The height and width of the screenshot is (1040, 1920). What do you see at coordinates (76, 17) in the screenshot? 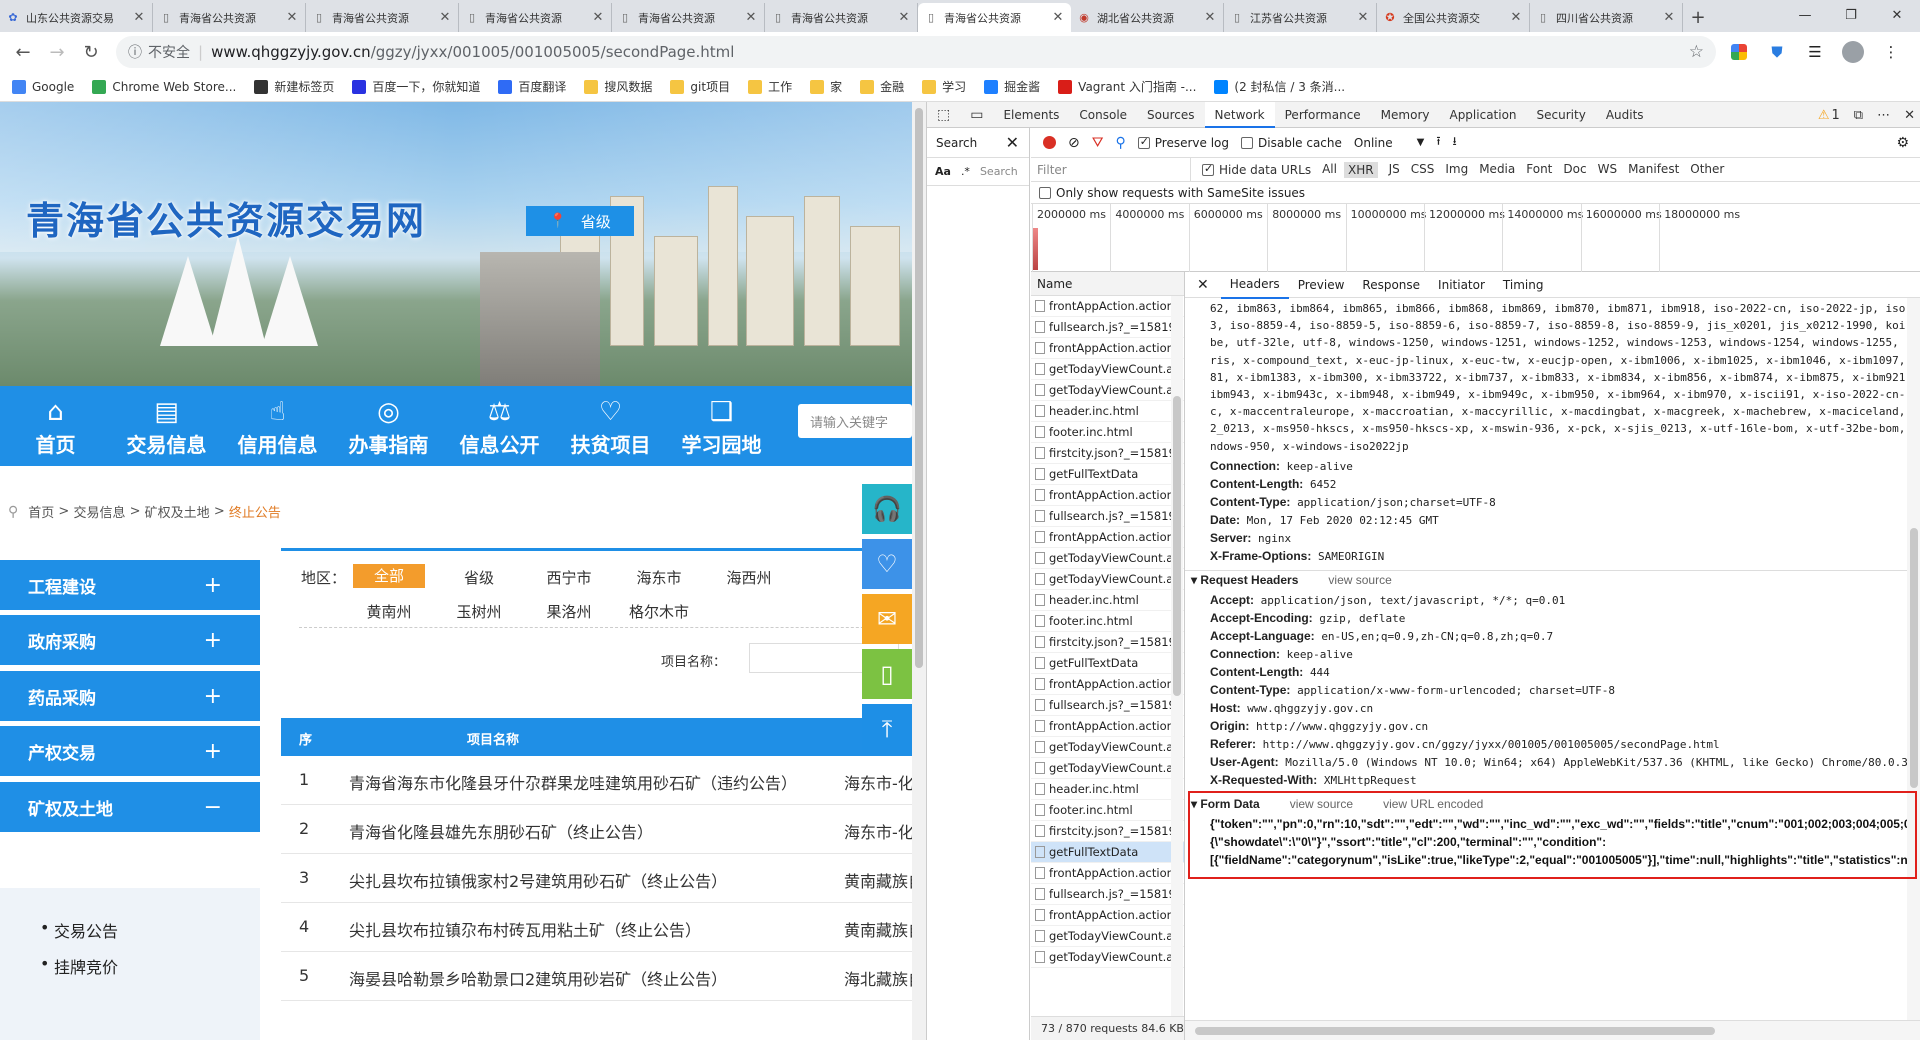
I see `browser-tab: ✿ 山东公共资源交易 ✕` at bounding box center [76, 17].